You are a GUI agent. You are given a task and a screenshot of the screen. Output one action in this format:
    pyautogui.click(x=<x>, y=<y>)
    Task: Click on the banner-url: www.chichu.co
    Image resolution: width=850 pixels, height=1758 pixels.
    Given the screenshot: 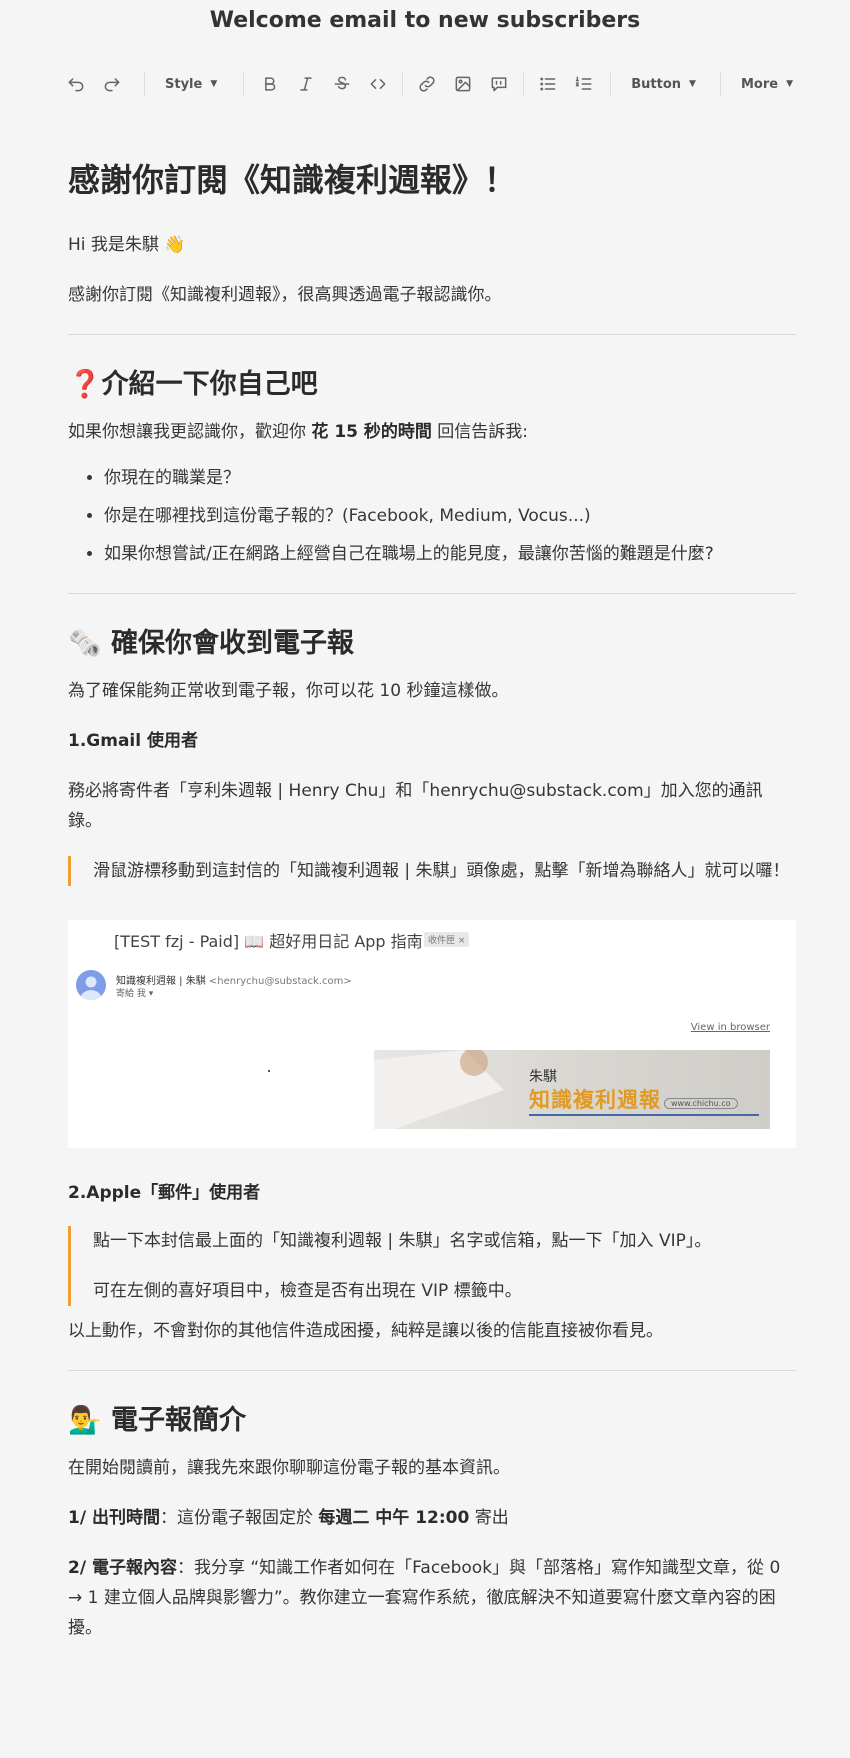 What is the action you would take?
    pyautogui.click(x=701, y=1103)
    